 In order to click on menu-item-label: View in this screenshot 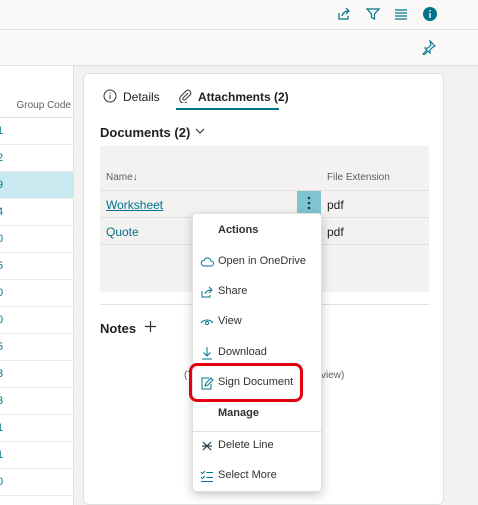, I will do `click(230, 321)`.